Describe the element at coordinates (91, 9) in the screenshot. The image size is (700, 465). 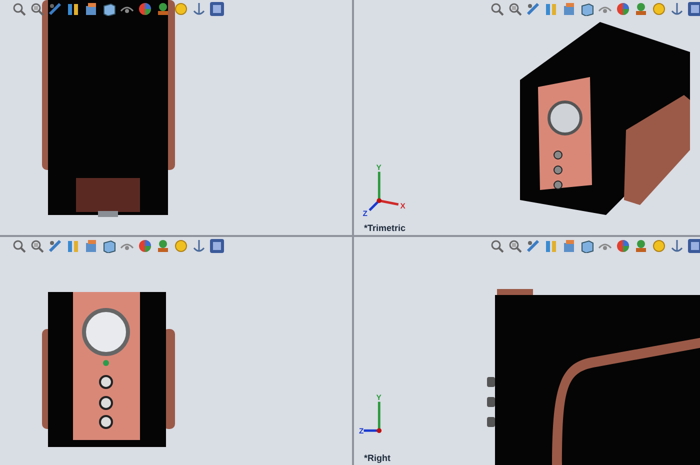
I see `view-orientation-icon` at that location.